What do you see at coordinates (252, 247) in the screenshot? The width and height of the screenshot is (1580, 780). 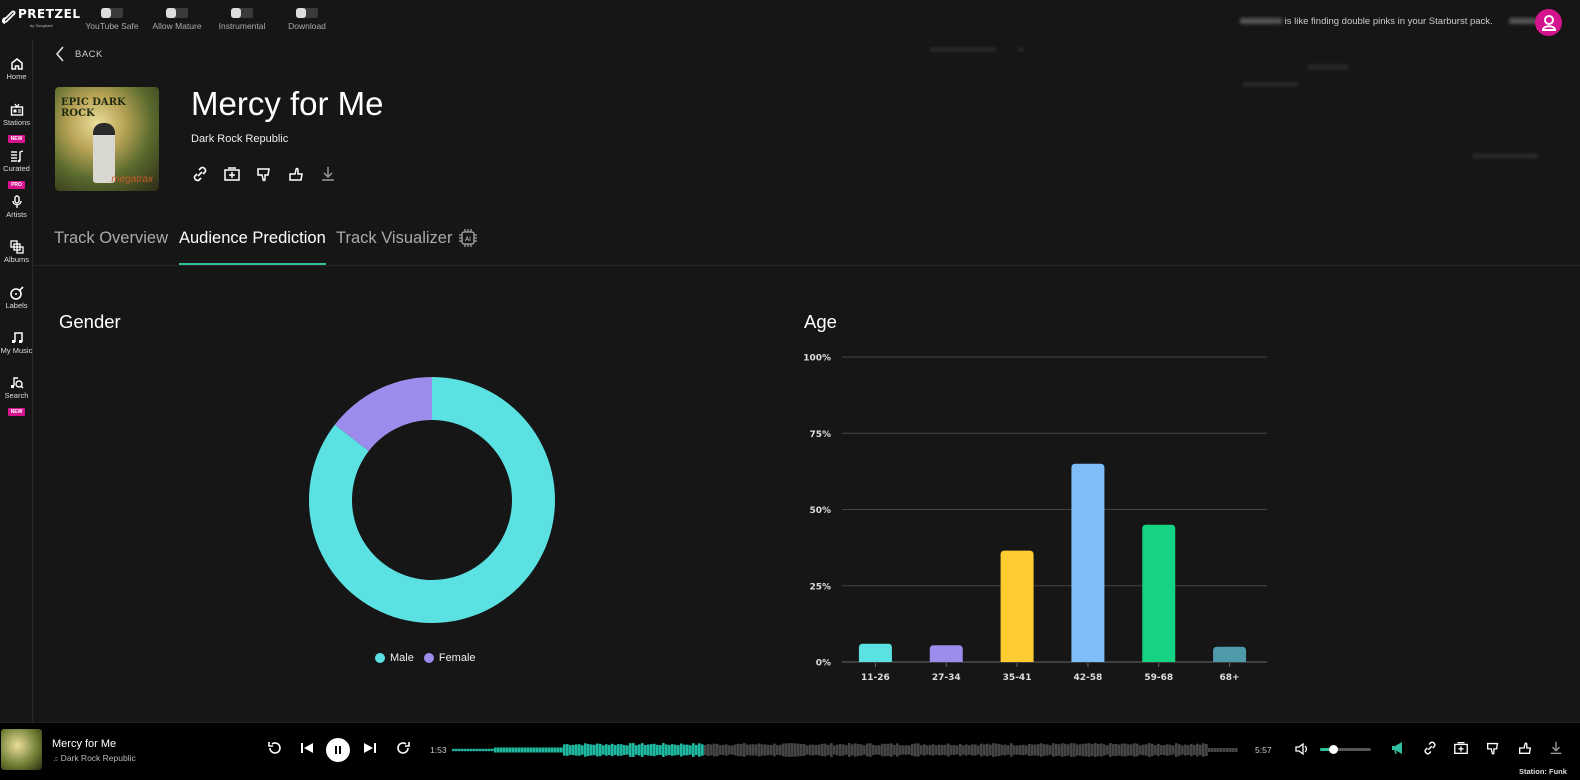 I see `tab-audience-prediction: Audience Prediction` at bounding box center [252, 247].